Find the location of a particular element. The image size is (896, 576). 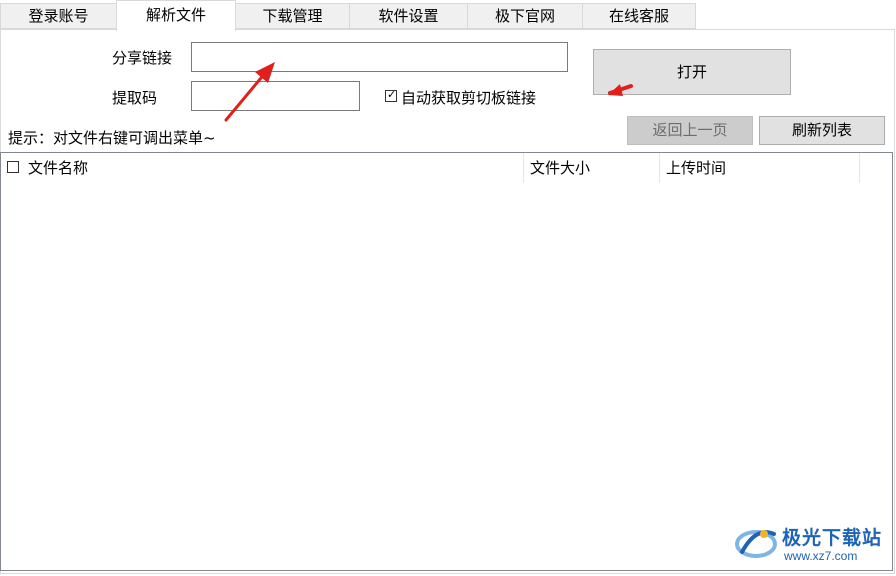

column-header-file-name: 文件名称 is located at coordinates (273, 168).